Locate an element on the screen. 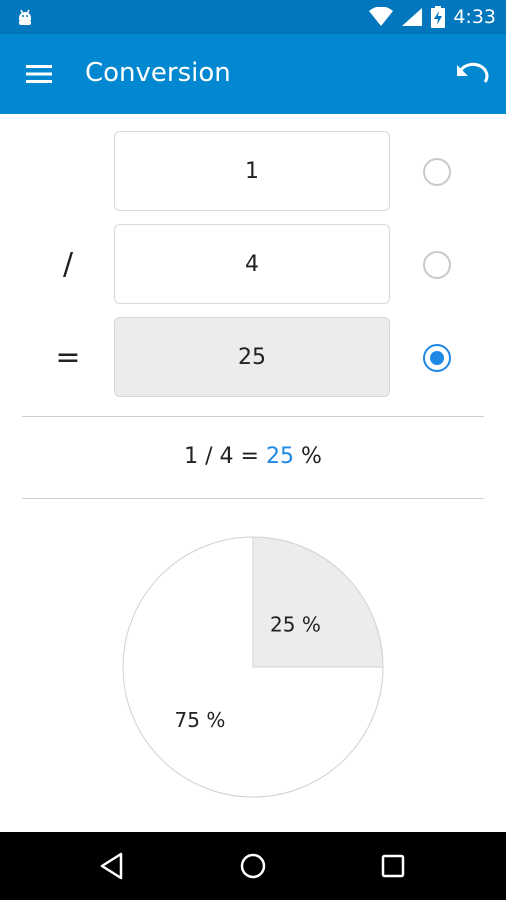  wifi-icon is located at coordinates (381, 16).